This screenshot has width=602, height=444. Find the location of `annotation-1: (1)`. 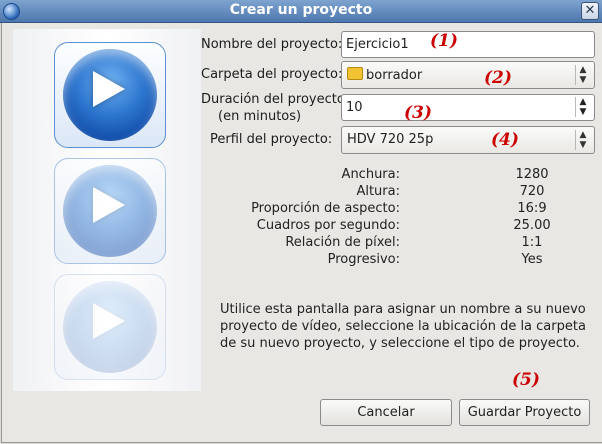

annotation-1: (1) is located at coordinates (444, 41).